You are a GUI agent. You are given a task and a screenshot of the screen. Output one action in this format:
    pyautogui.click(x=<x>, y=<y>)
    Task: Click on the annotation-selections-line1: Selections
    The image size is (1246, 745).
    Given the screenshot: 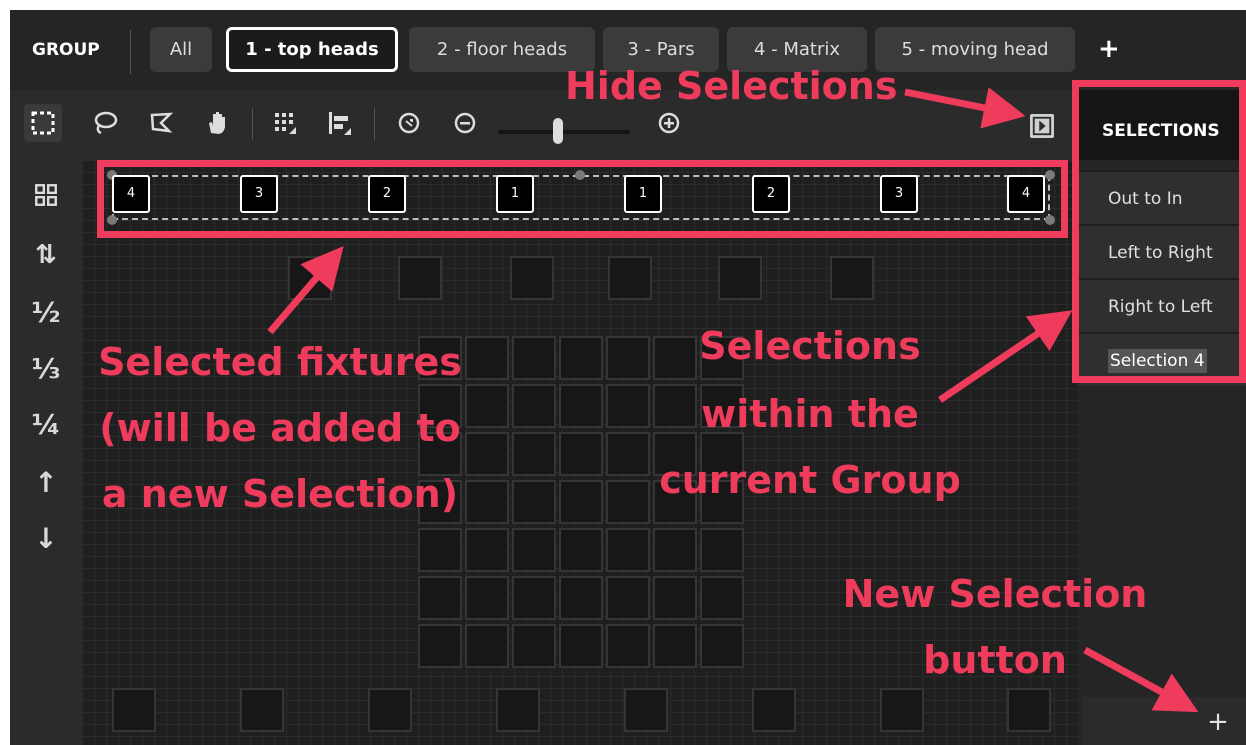 What is the action you would take?
    pyautogui.click(x=810, y=346)
    